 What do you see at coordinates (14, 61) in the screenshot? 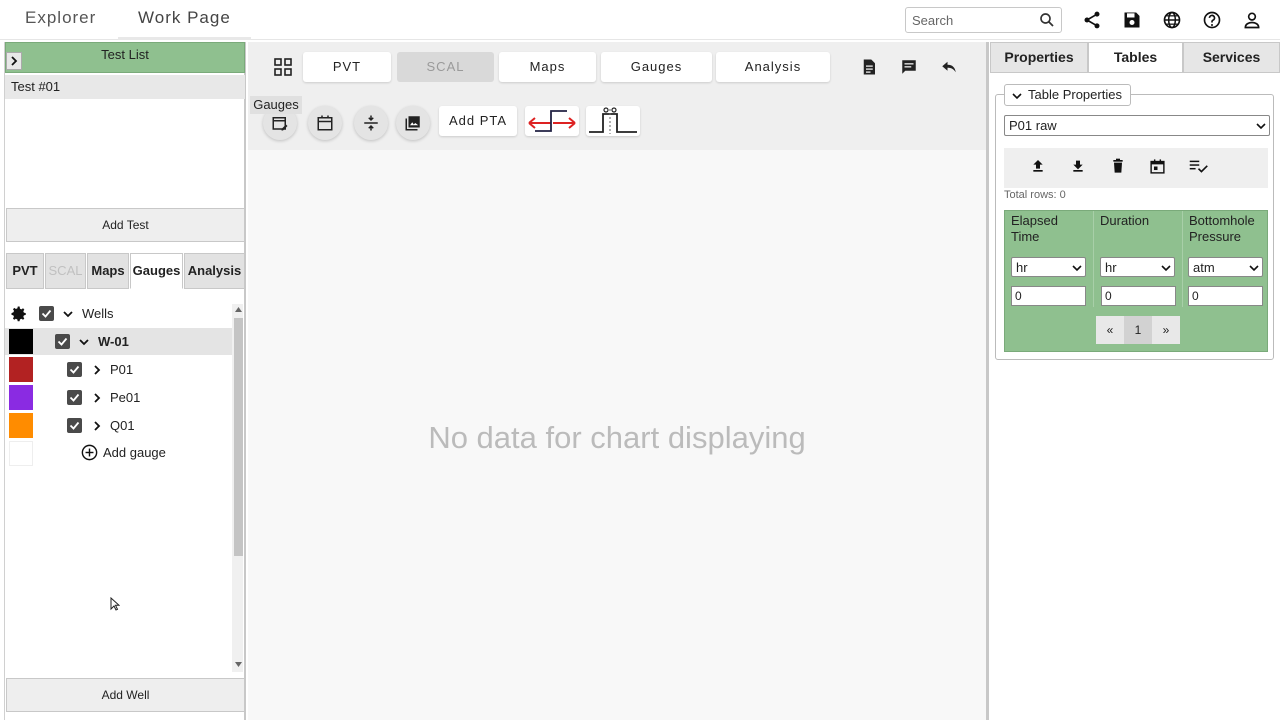
I see `collapse-panel-button` at bounding box center [14, 61].